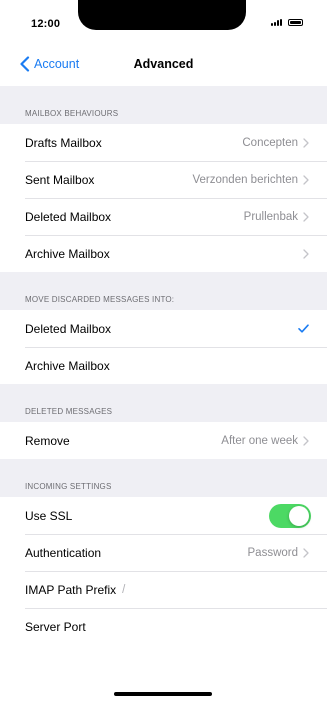 Image resolution: width=327 pixels, height=702 pixels. Describe the element at coordinates (60, 179) in the screenshot. I see `row-label: Sent Mailbox` at that location.